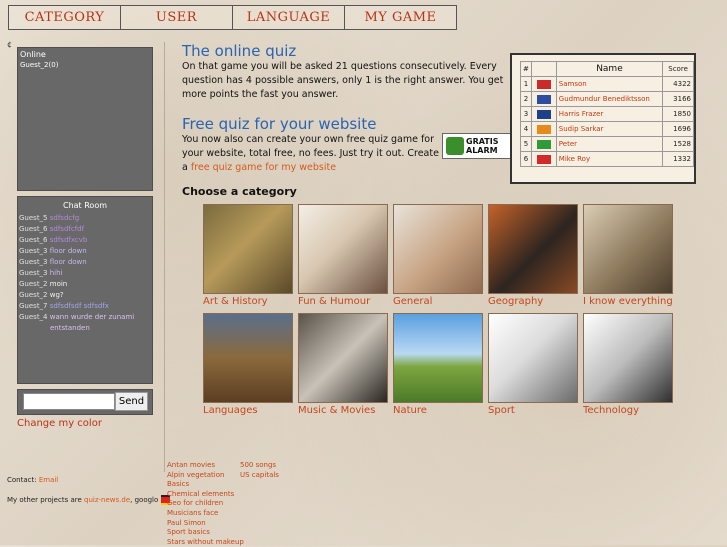  I want to click on quiz-link: Alpin vegetation, so click(205, 476).